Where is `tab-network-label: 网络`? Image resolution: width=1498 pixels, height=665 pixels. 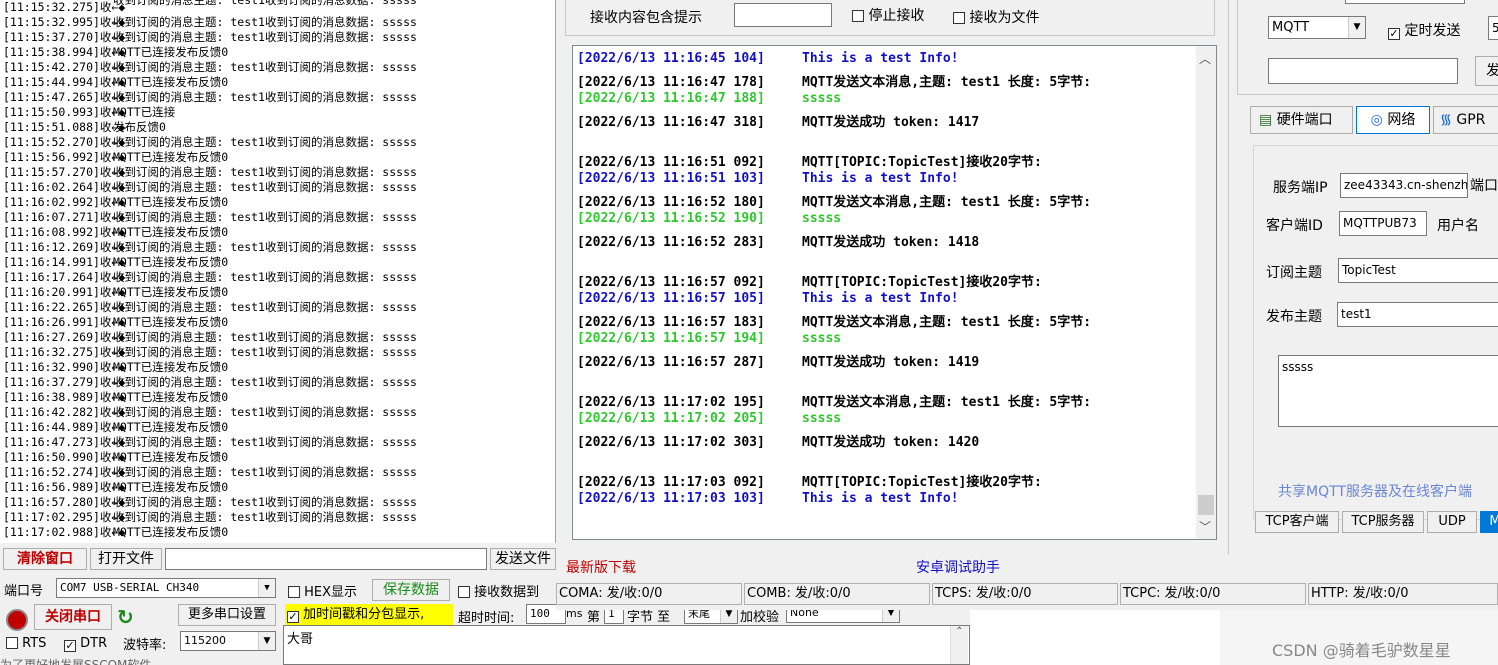
tab-network-label: 网络 is located at coordinates (1401, 120).